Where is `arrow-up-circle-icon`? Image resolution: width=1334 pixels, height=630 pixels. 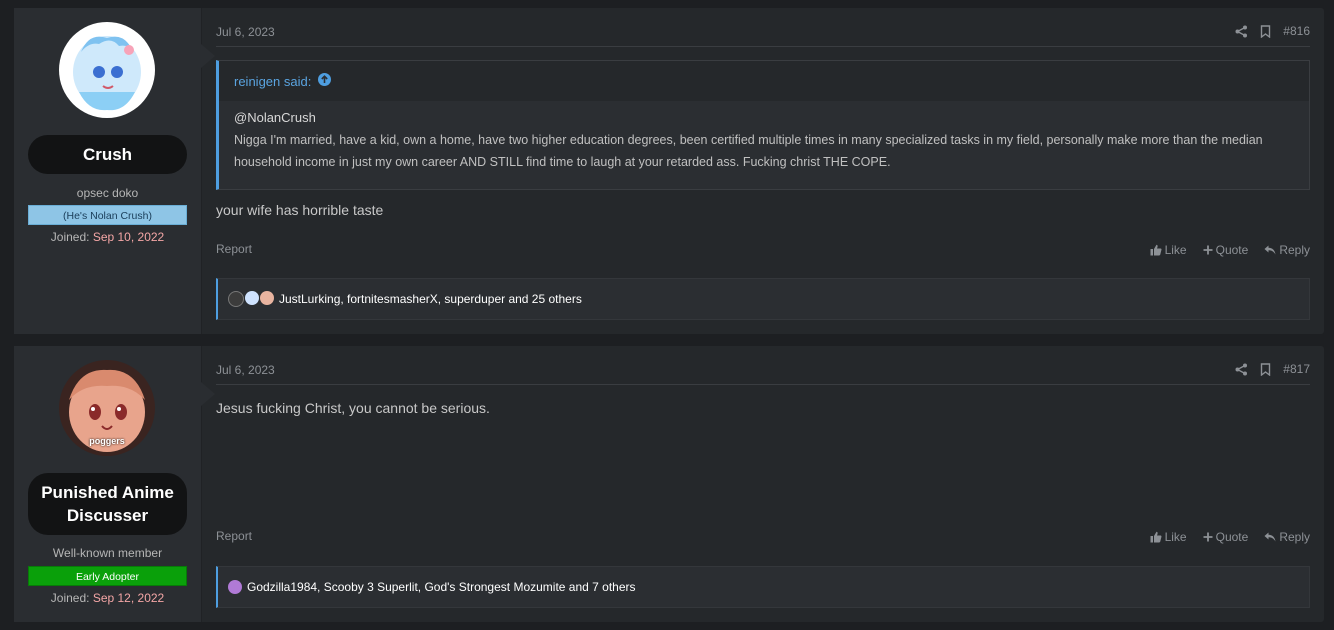 arrow-up-circle-icon is located at coordinates (325, 81).